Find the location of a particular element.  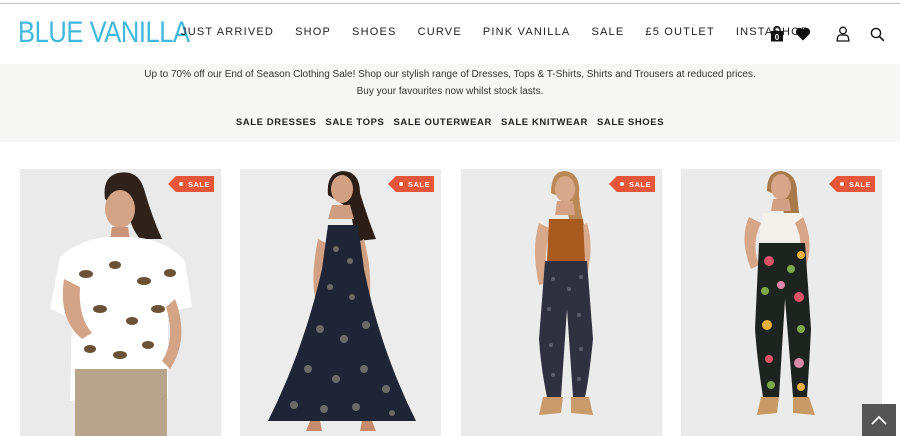

link-sale-outerwear: SALE OUTERWEAR is located at coordinates (442, 122).